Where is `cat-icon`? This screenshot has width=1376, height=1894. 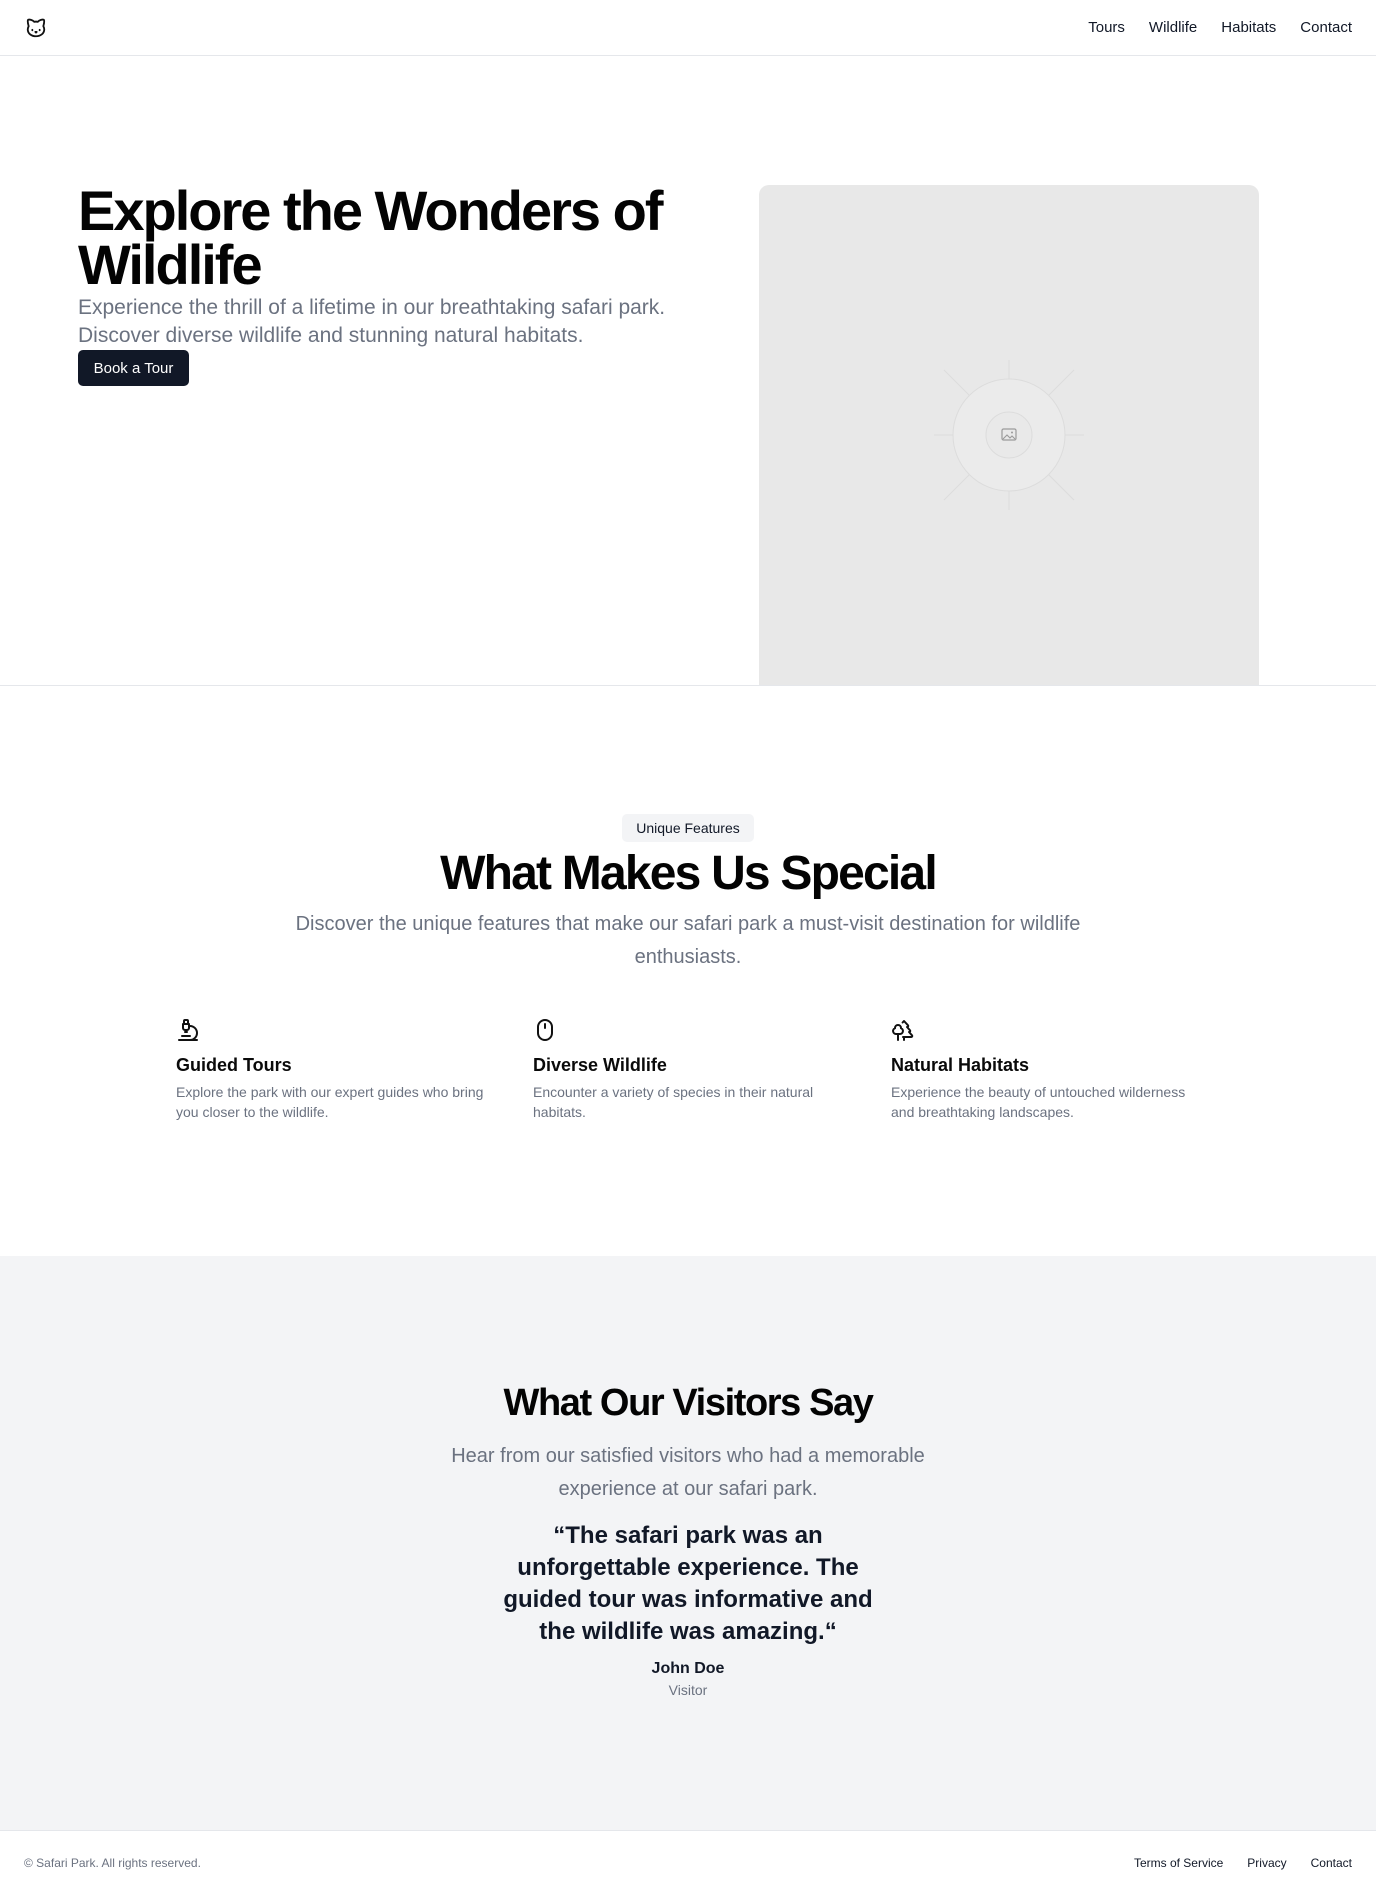 cat-icon is located at coordinates (36, 27).